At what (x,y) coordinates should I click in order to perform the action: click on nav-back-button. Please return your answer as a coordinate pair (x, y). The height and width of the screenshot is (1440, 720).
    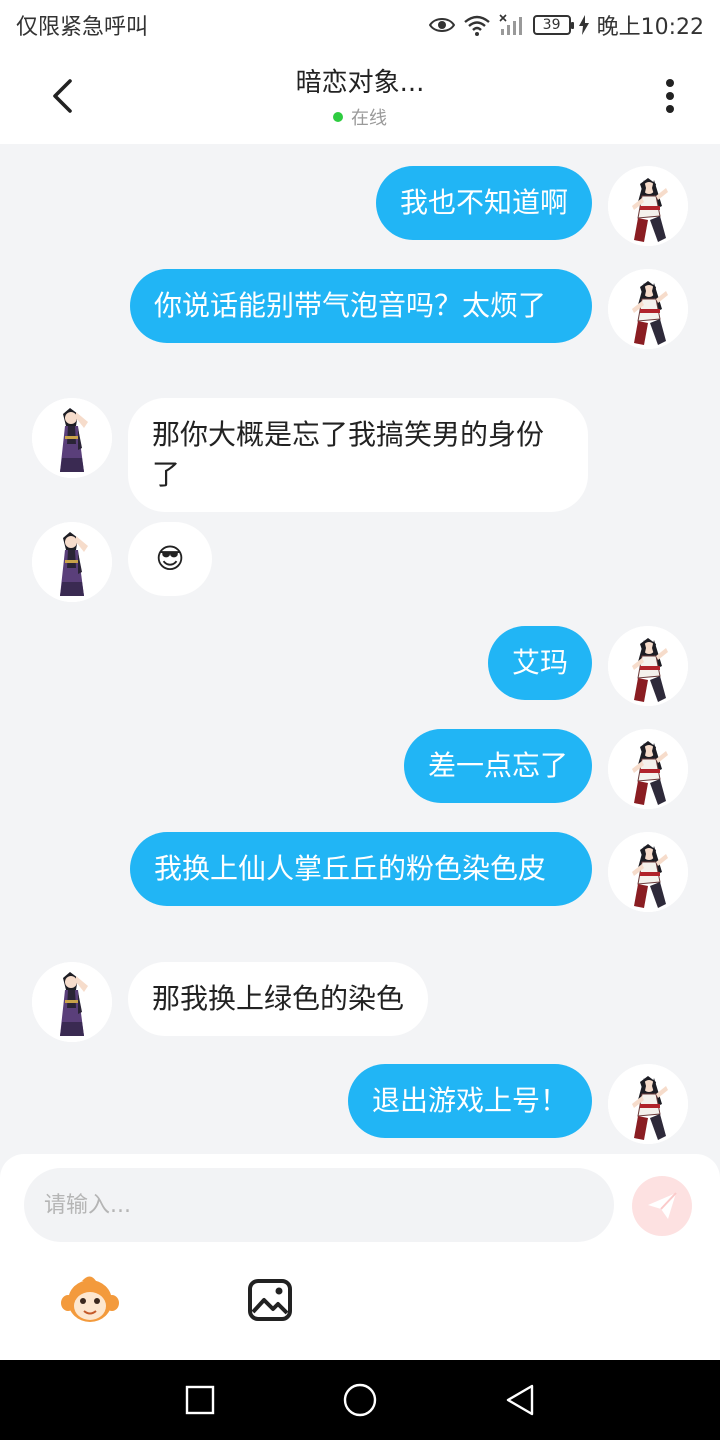
    Looking at the image, I should click on (520, 1400).